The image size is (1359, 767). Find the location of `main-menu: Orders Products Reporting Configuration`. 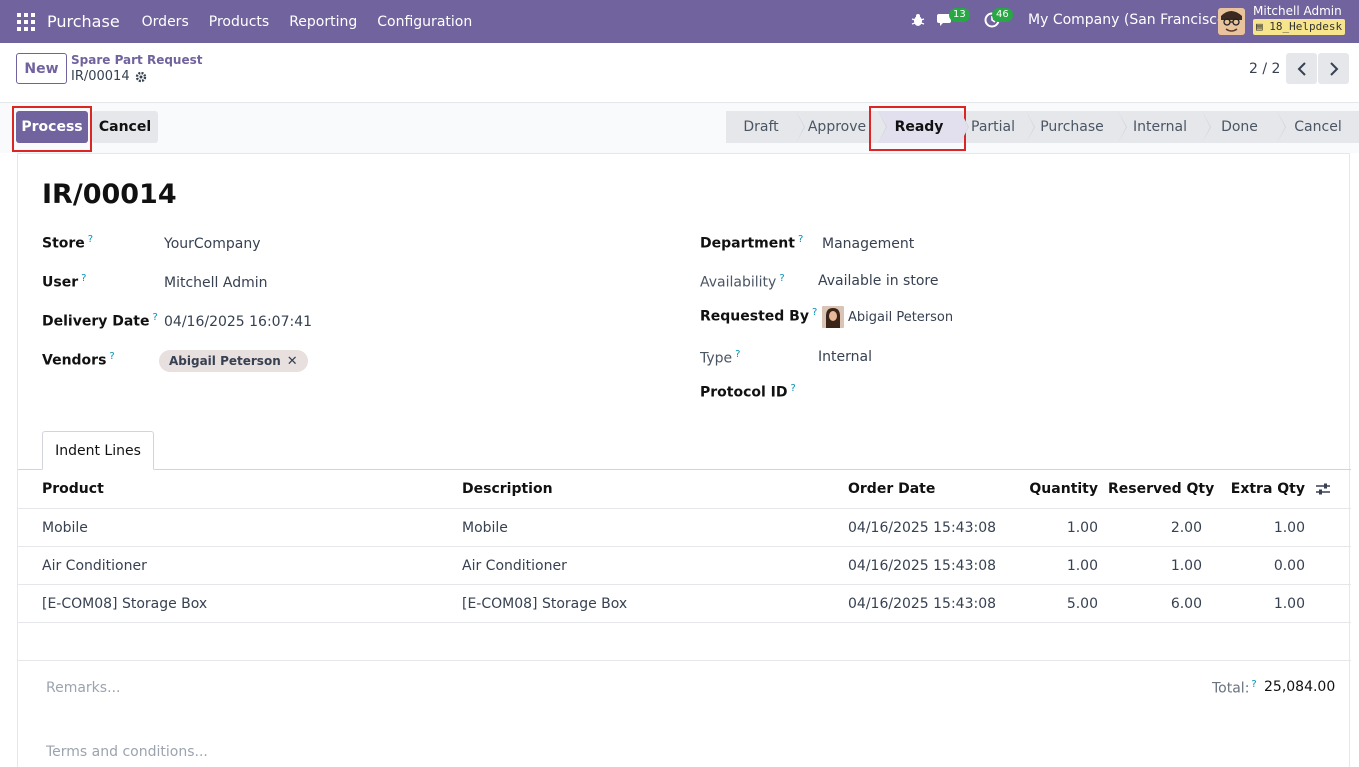

main-menu: Orders Products Reporting Configuration is located at coordinates (307, 22).